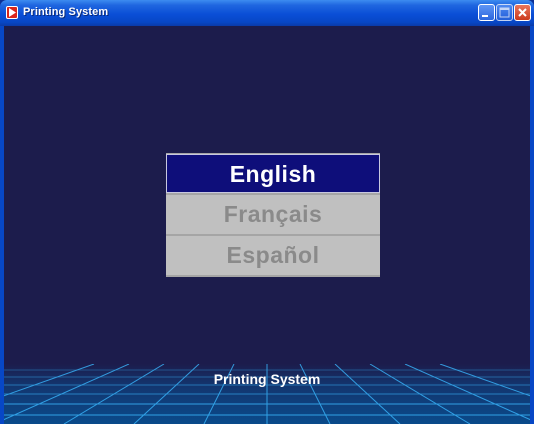 This screenshot has height=424, width=534. I want to click on maximize-icon, so click(504, 12).